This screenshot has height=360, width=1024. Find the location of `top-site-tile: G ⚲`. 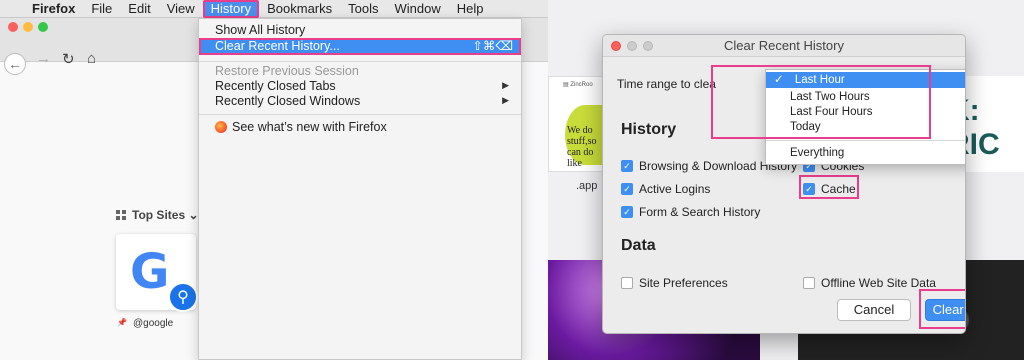

top-site-tile: G ⚲ is located at coordinates (157, 273).